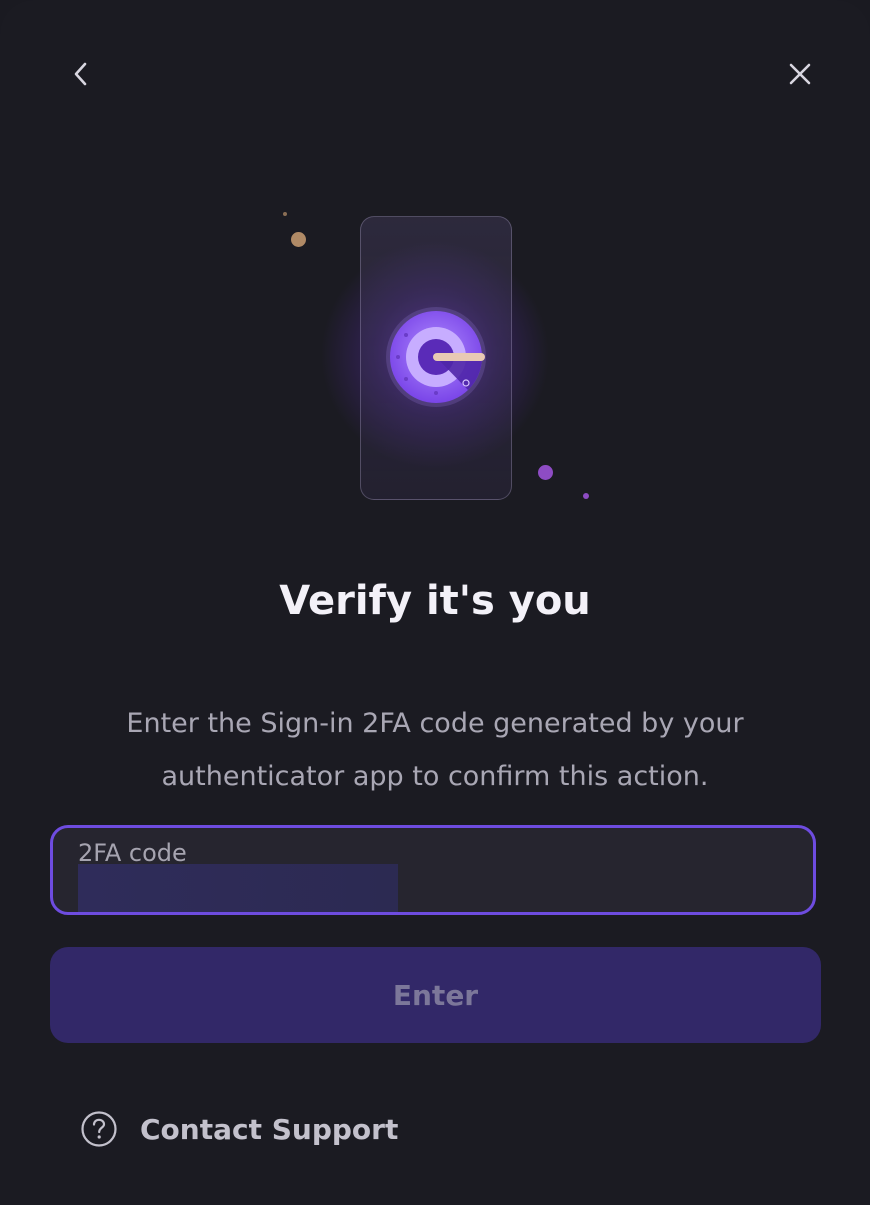  What do you see at coordinates (436, 357) in the screenshot?
I see `authenticator-app-icon` at bounding box center [436, 357].